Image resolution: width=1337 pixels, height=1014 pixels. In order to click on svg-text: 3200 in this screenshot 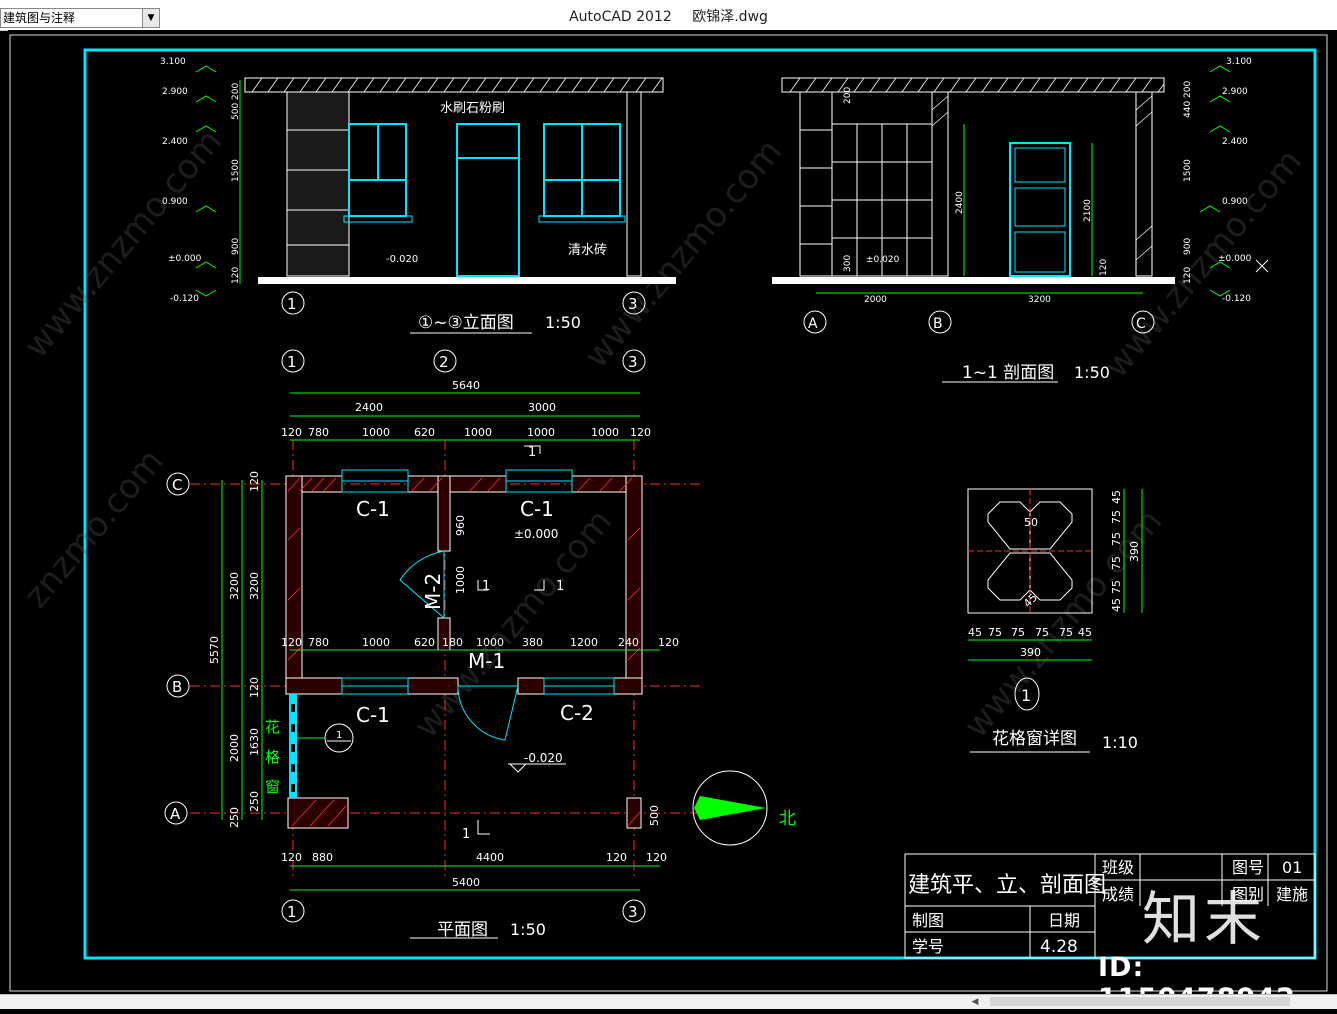, I will do `click(234, 586)`.